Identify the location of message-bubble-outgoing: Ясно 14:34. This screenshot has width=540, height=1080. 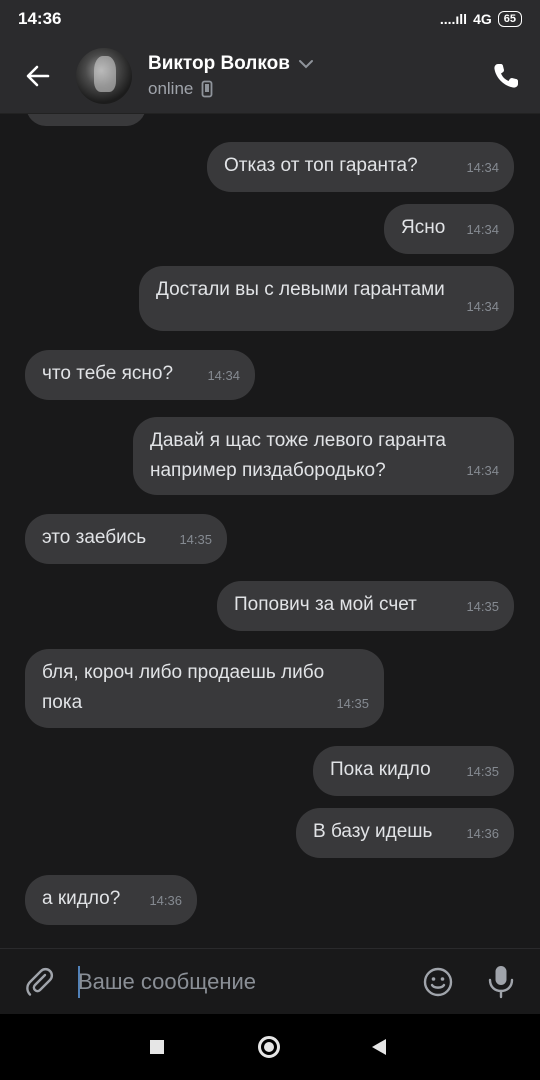
(449, 229).